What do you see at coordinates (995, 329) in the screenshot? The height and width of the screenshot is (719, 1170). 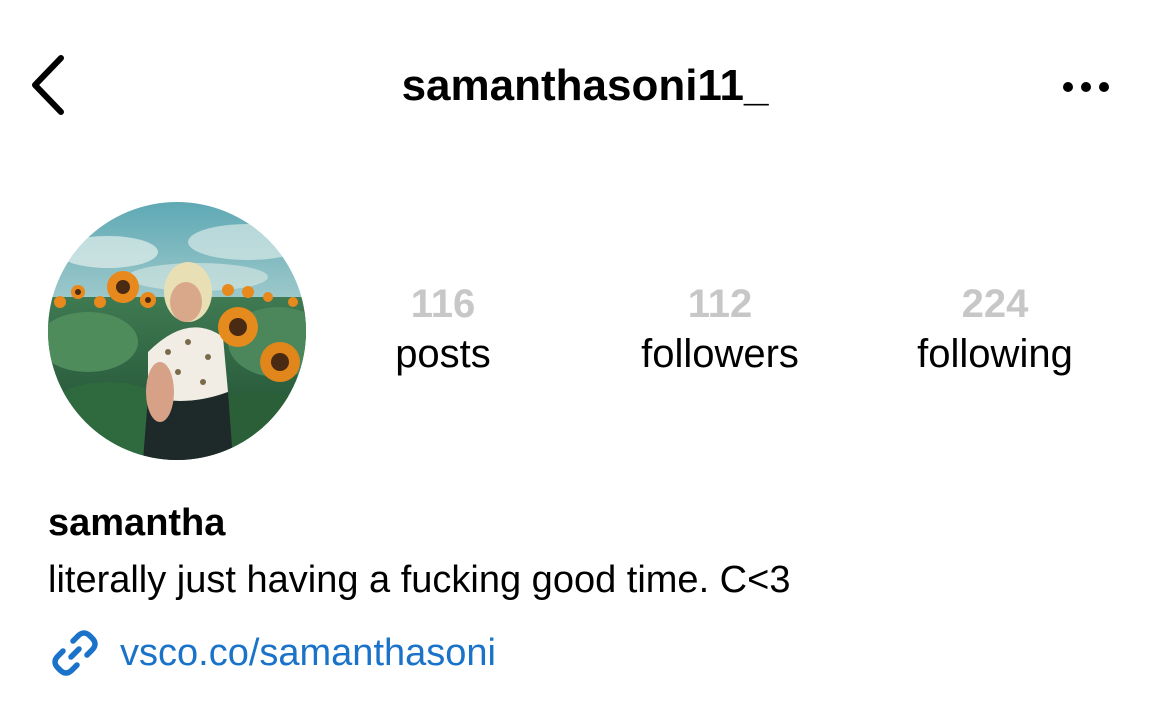 I see `stat-following: 224 following` at bounding box center [995, 329].